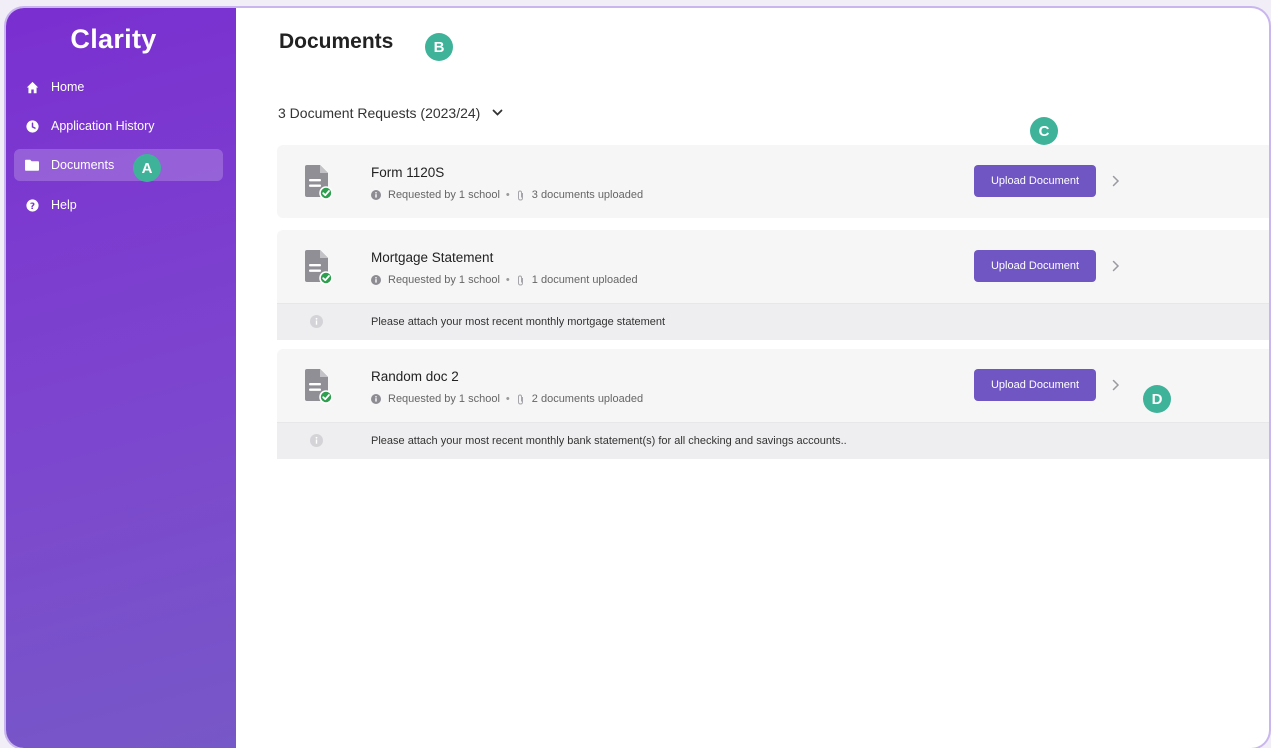 This screenshot has height=748, width=1271. What do you see at coordinates (439, 47) in the screenshot?
I see `callout-marker-b: B` at bounding box center [439, 47].